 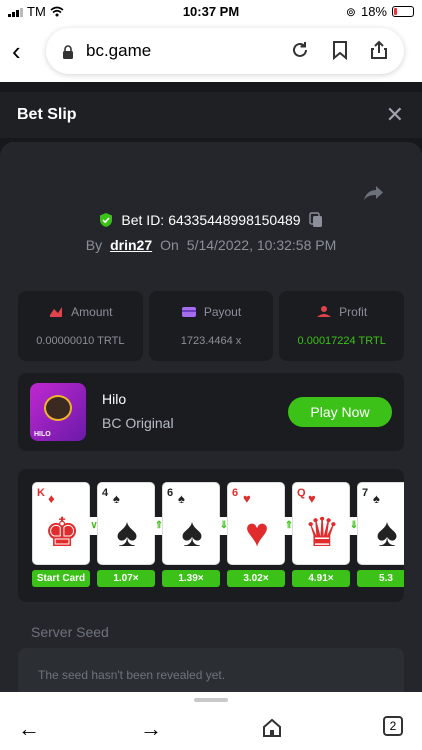 I want to click on by-label: By, so click(x=94, y=245).